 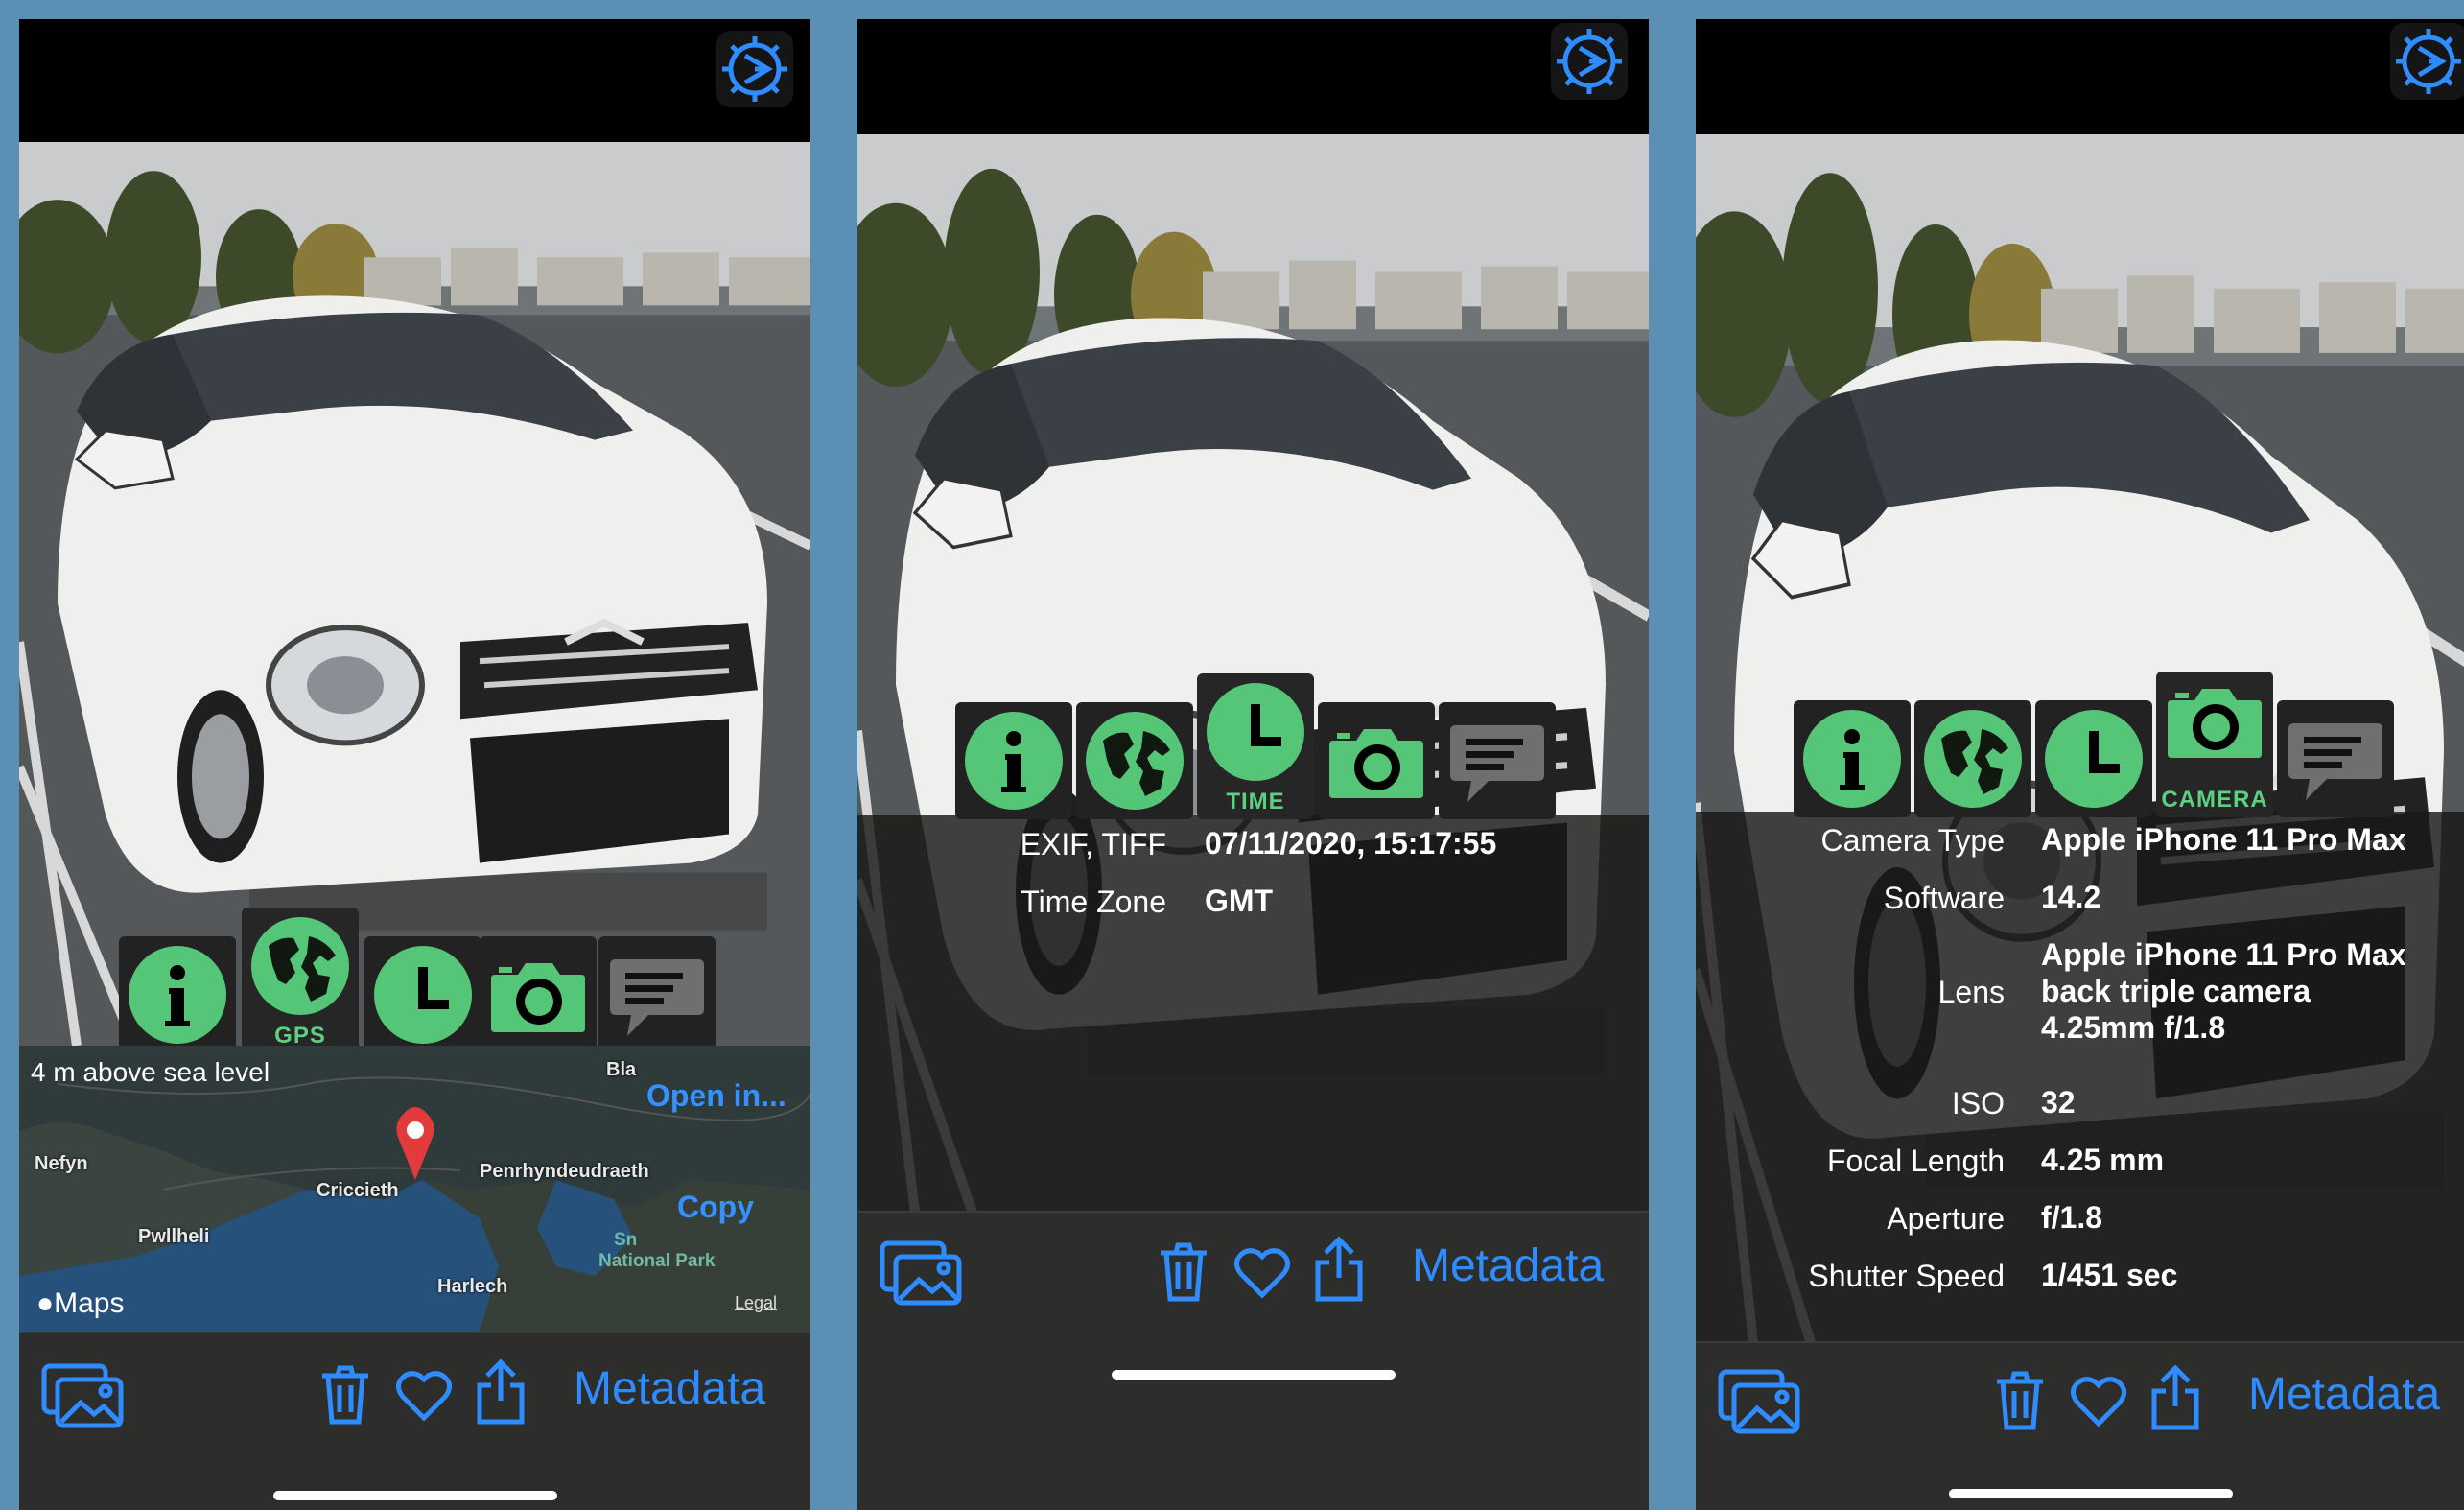 I want to click on maps-logo: ●Maps, so click(x=80, y=1303).